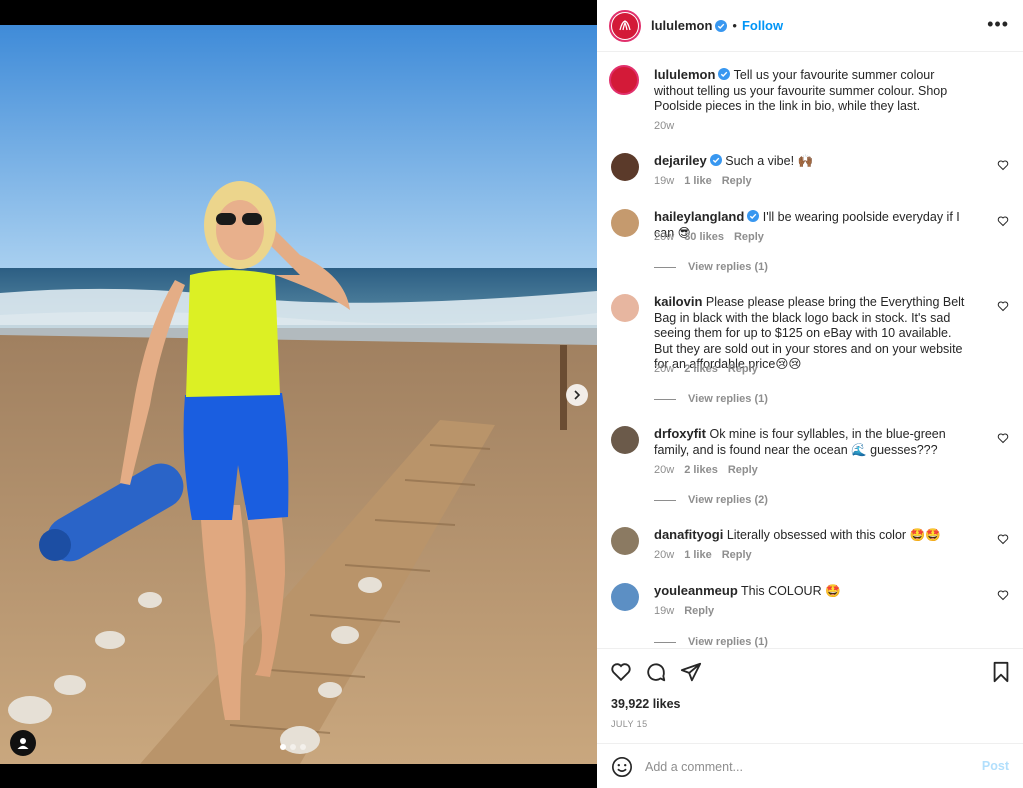 The image size is (1023, 788). I want to click on comment-meta: 19w Reply, so click(684, 611).